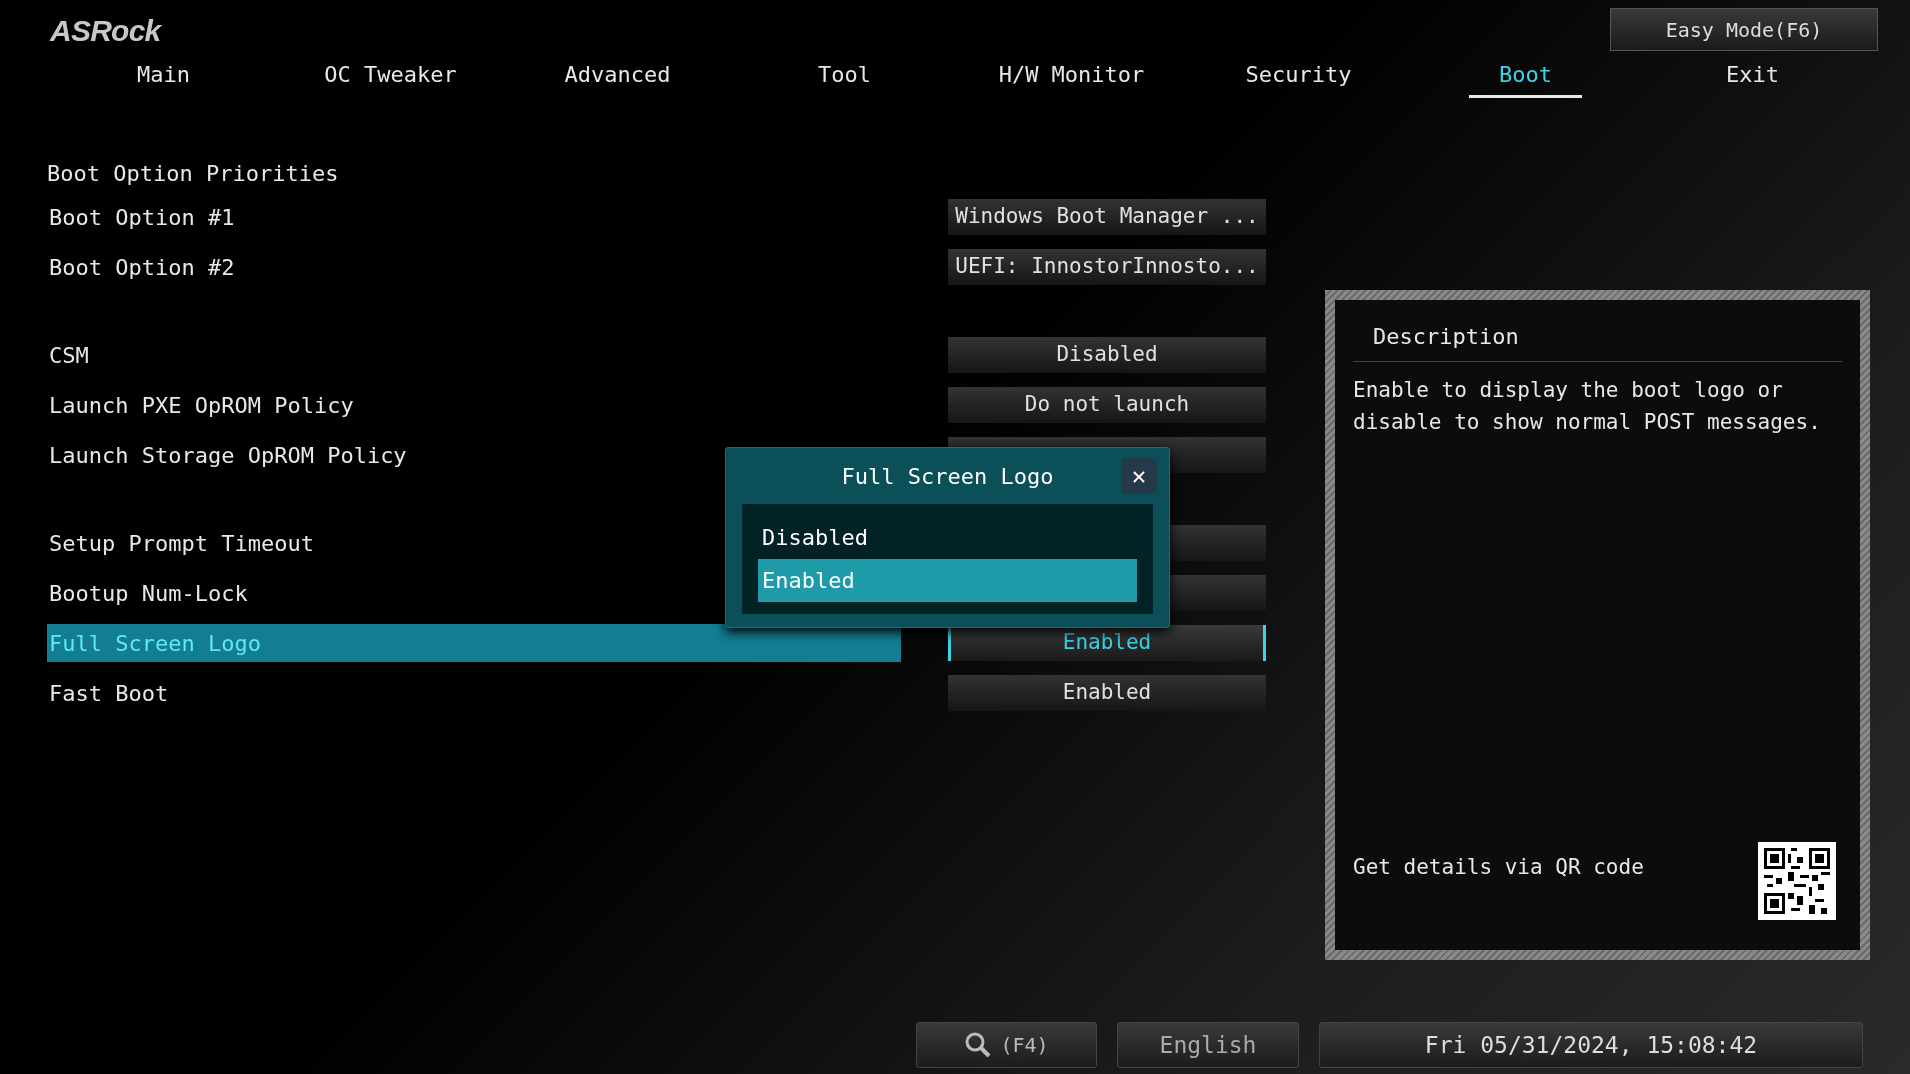 The width and height of the screenshot is (1910, 1074). I want to click on date-time: Fri 05/31/2024, 15:08:42, so click(1591, 1045).